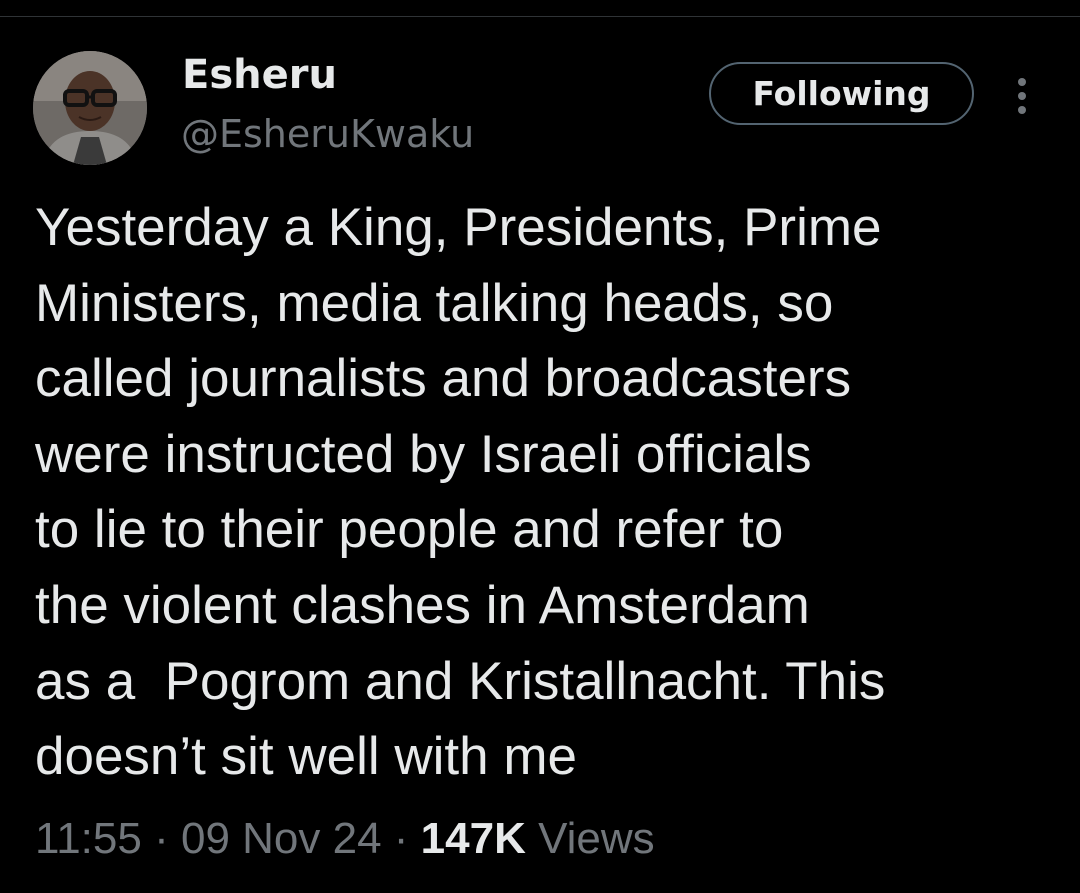  What do you see at coordinates (443, 379) in the screenshot?
I see `tweet-text-line: called journalists and broadcasters` at bounding box center [443, 379].